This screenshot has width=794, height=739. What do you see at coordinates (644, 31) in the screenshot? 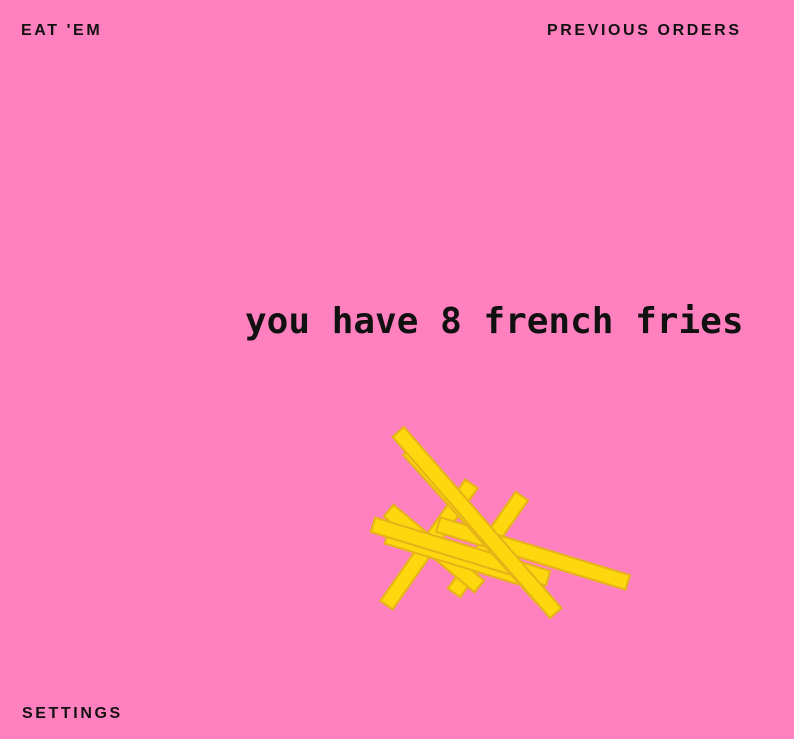
I see `previous-orders-link: PREVIOUS ORDERS` at bounding box center [644, 31].